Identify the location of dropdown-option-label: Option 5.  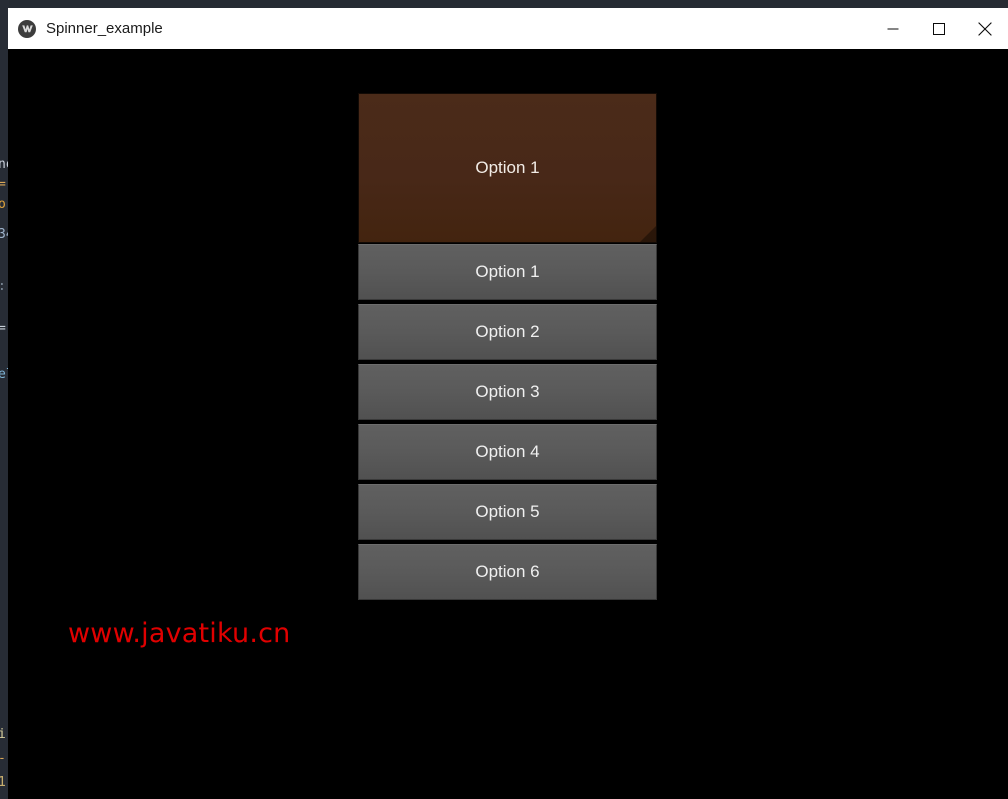
(507, 511).